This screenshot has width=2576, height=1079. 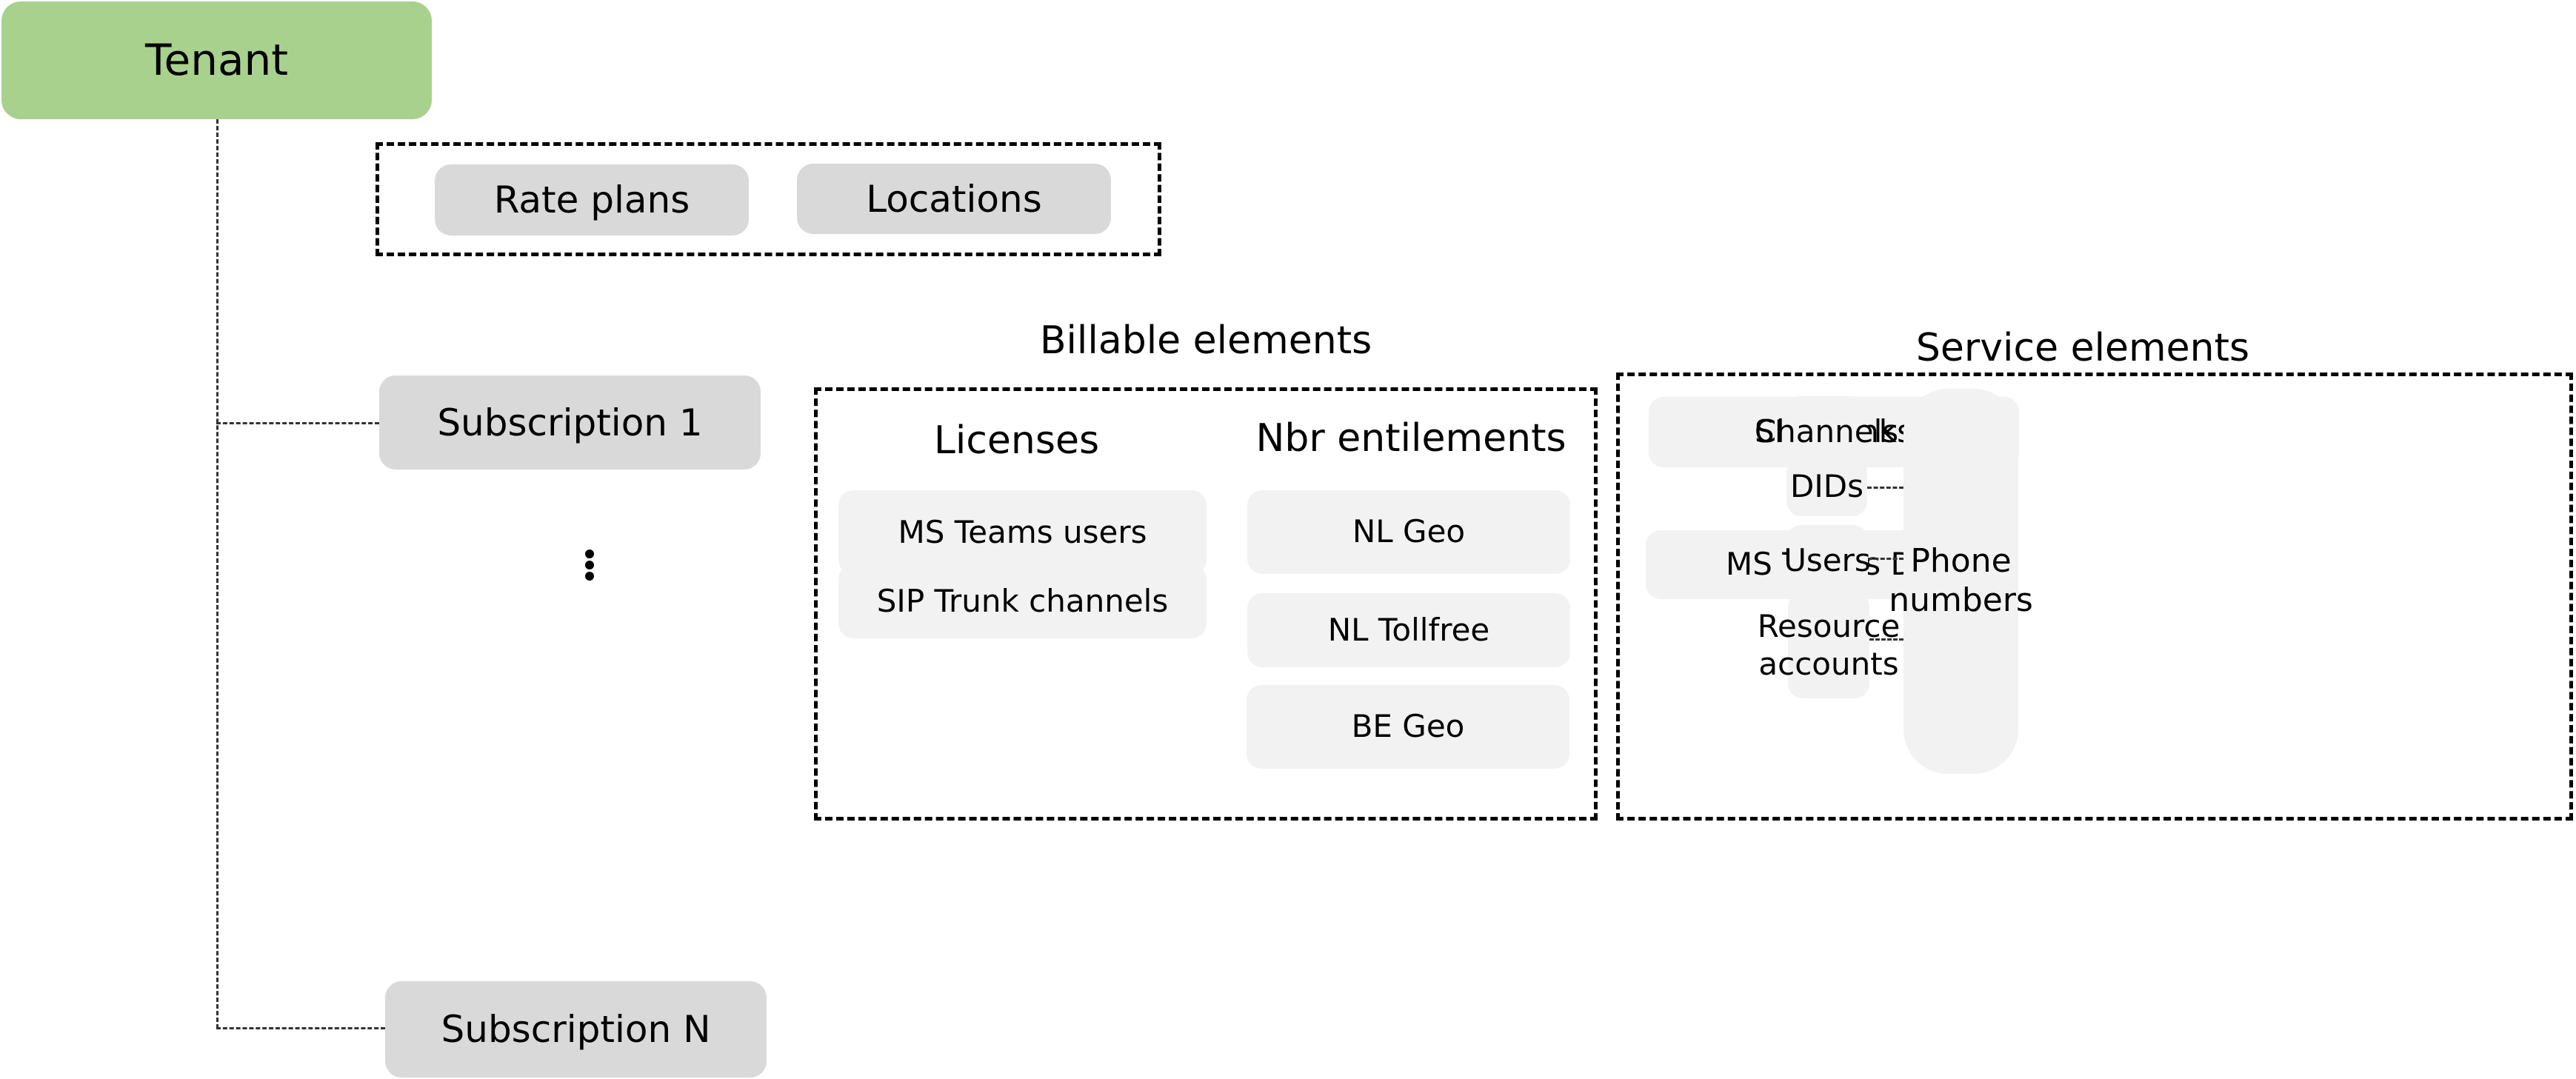 I want to click on tenant-label: Tenant, so click(x=216, y=59).